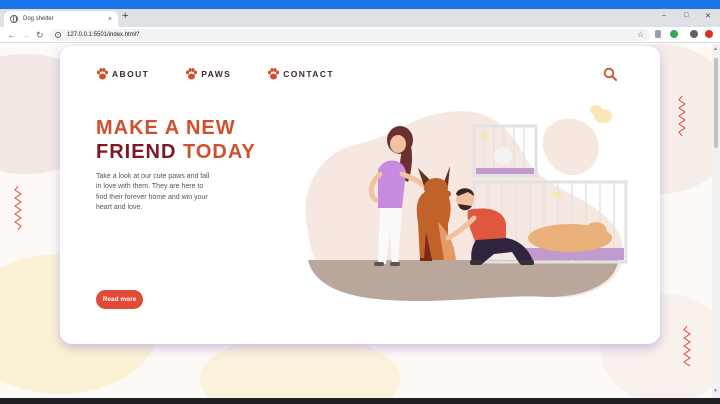  Describe the element at coordinates (716, 103) in the screenshot. I see `scrollbar-thumb` at that location.